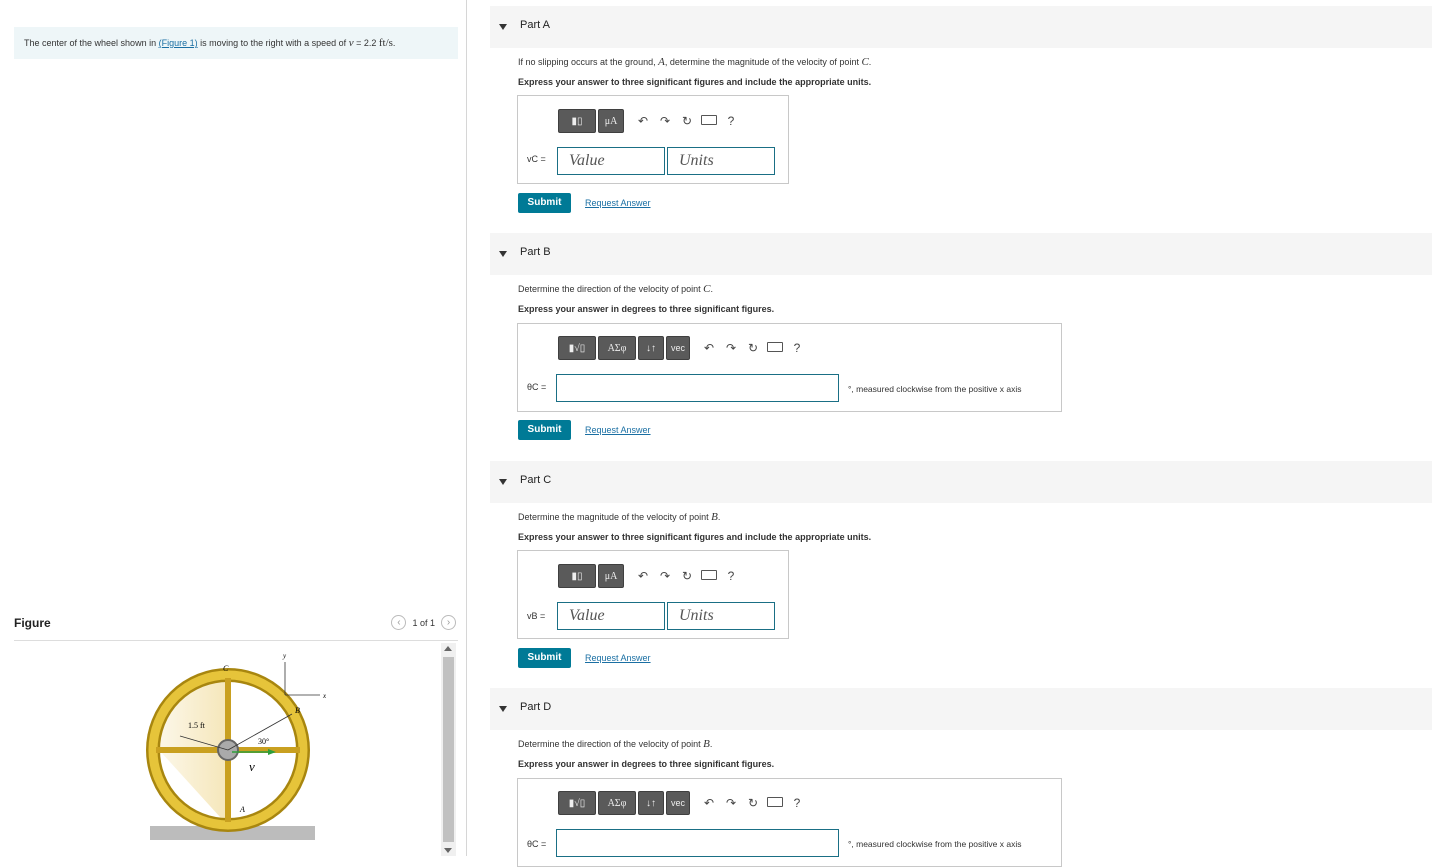 The image size is (1432, 867). I want to click on part-d-toolbar: ▮√▯ ΑΣφ ↓↑ vec ↶ ↷ ↻ ?, so click(683, 803).